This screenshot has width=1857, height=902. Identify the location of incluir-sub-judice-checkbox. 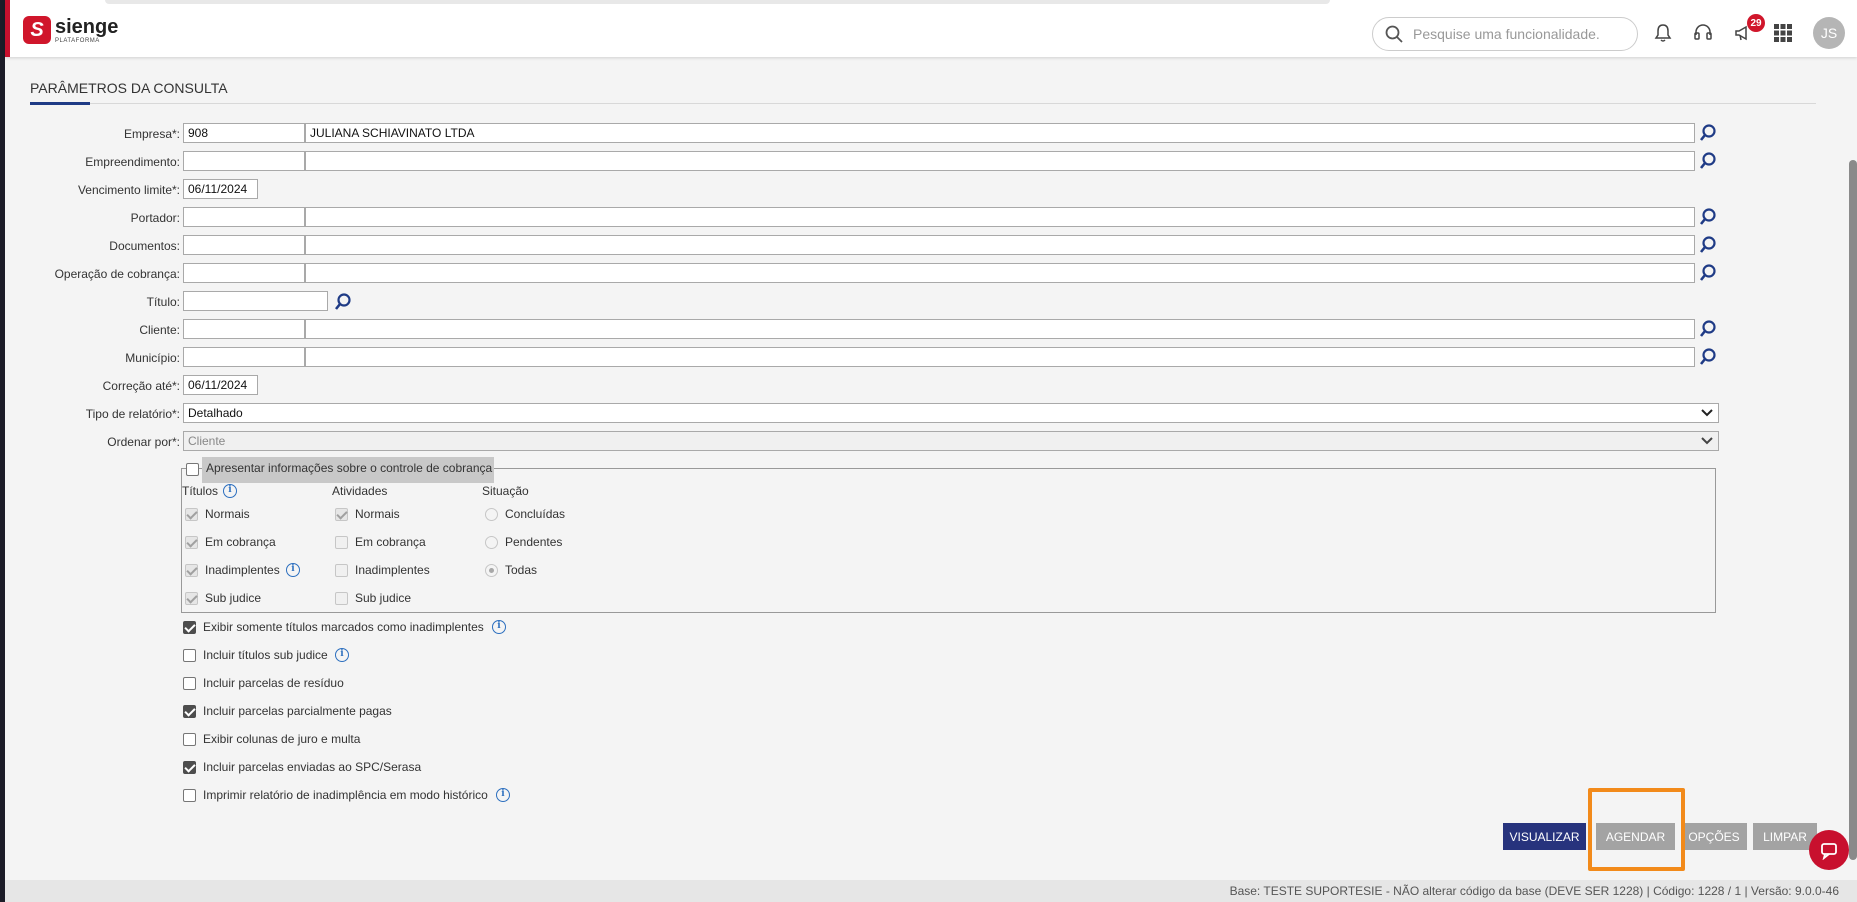
(189, 655).